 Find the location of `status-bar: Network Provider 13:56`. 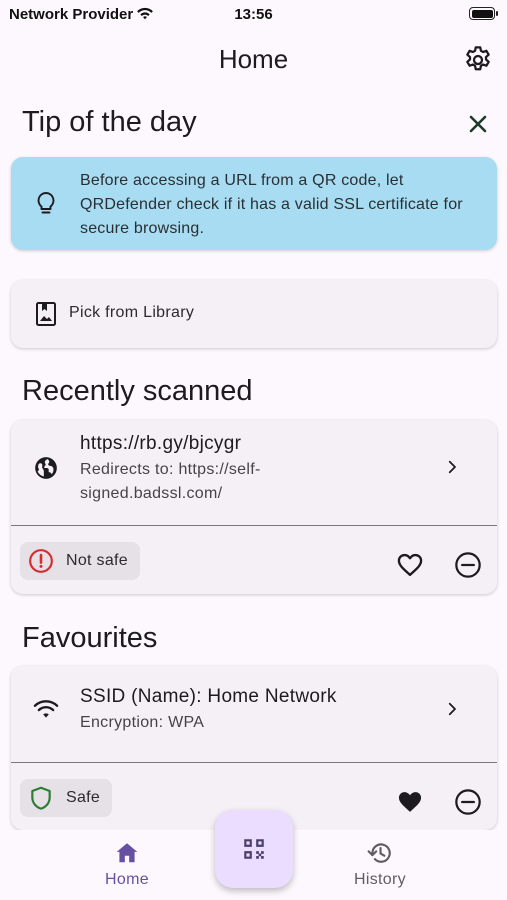

status-bar: Network Provider 13:56 is located at coordinates (253, 15).